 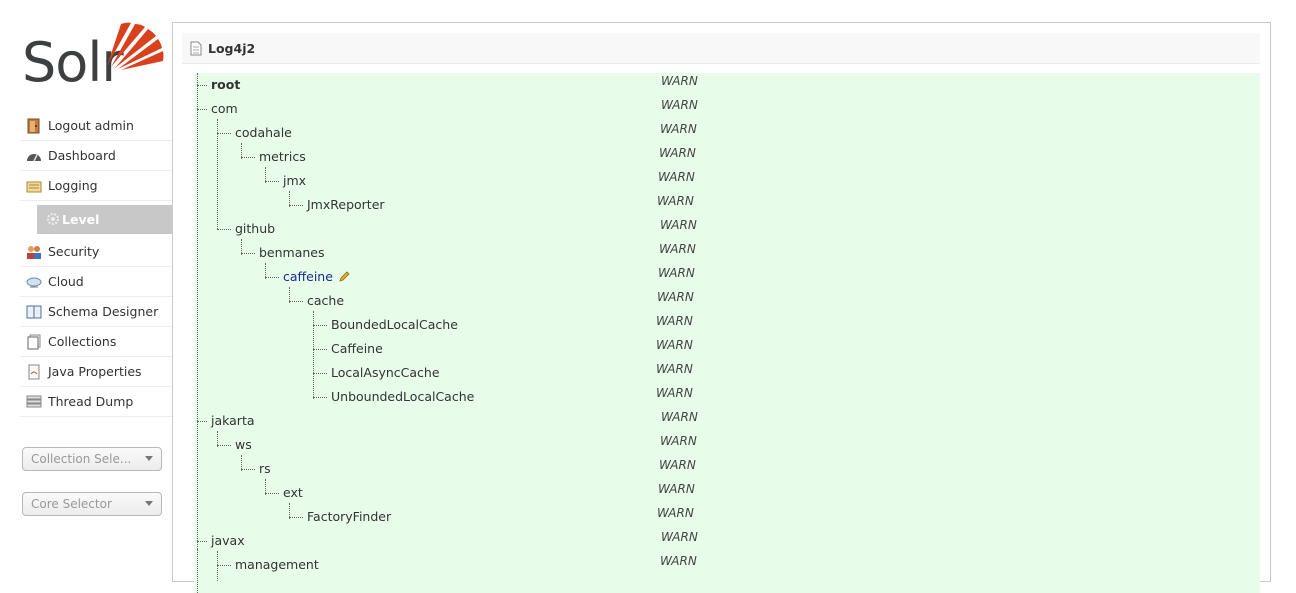 What do you see at coordinates (727, 349) in the screenshot?
I see `tree-row: Caffeine WARN` at bounding box center [727, 349].